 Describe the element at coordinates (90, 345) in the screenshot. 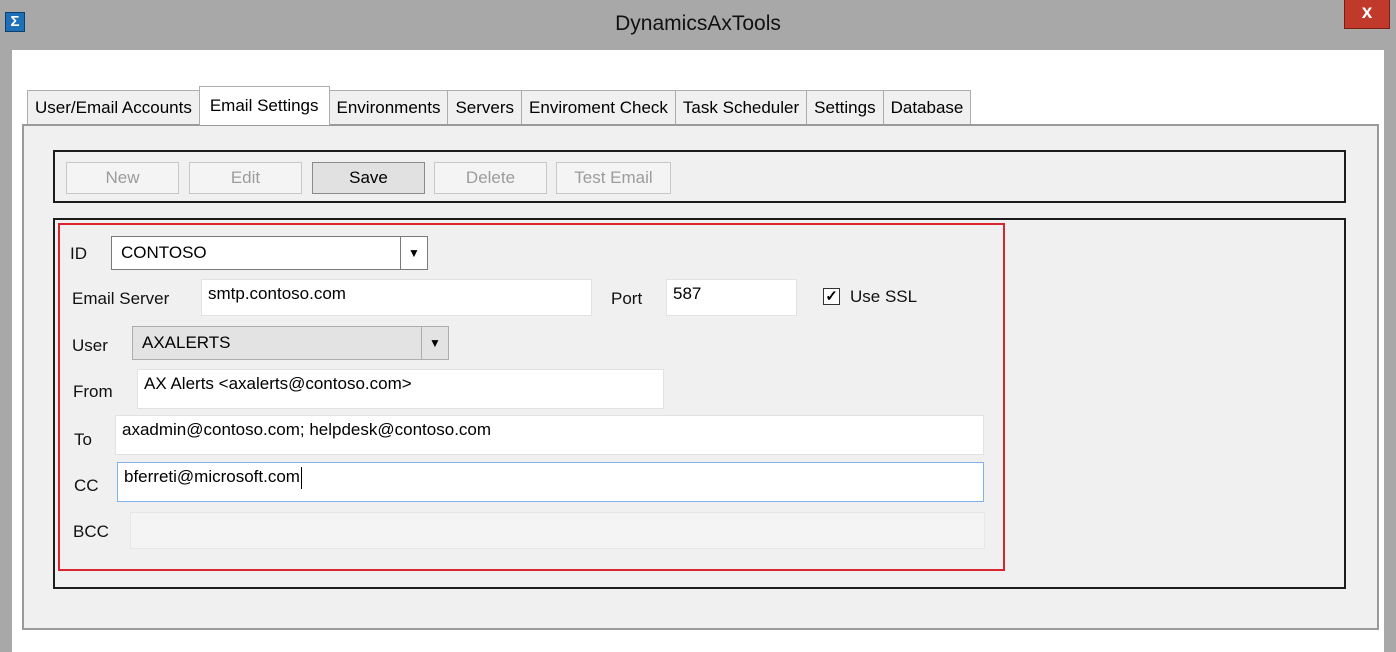

I see `user-label: User` at that location.